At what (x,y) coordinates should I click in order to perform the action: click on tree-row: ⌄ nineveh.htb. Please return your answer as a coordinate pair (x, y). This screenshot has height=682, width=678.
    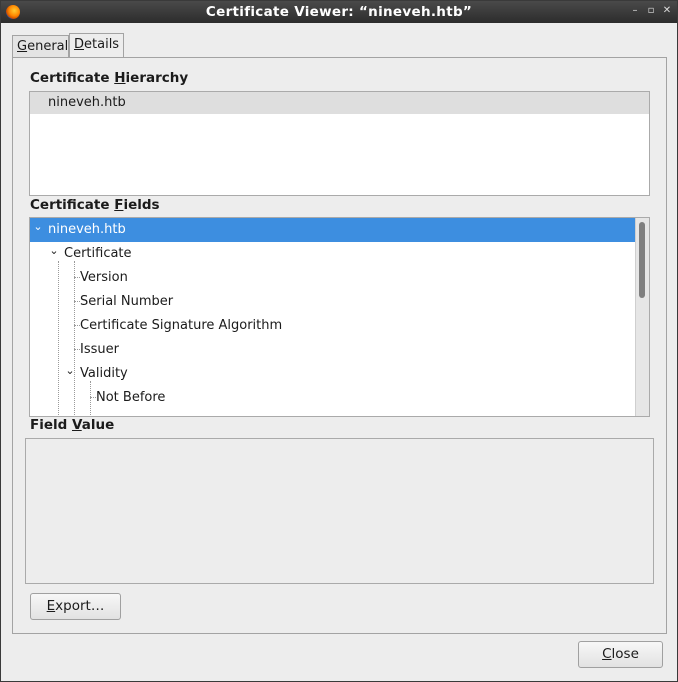
    Looking at the image, I should click on (333, 230).